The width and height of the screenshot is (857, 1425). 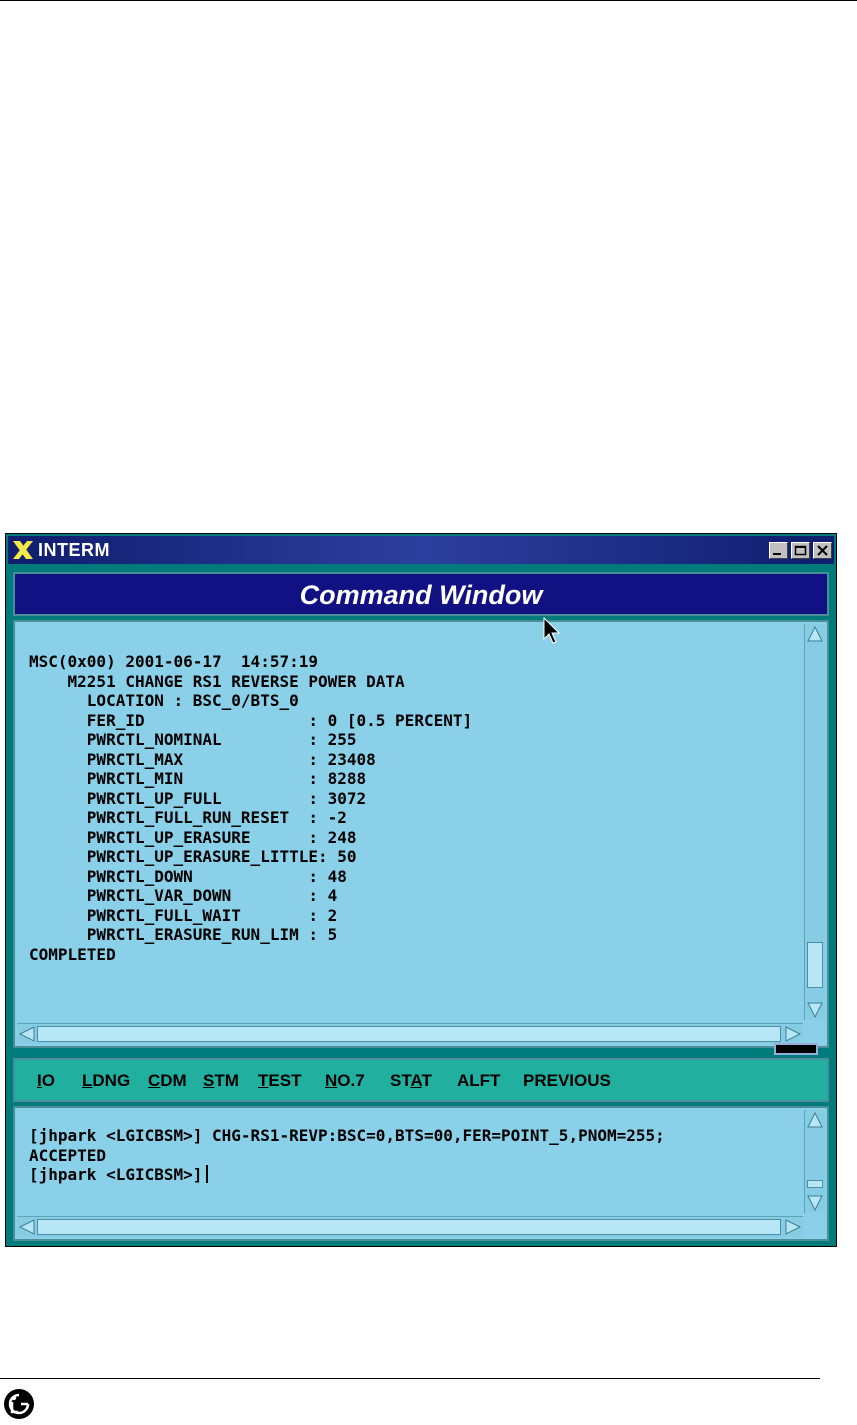 What do you see at coordinates (777, 554) in the screenshot?
I see `minimize-icon` at bounding box center [777, 554].